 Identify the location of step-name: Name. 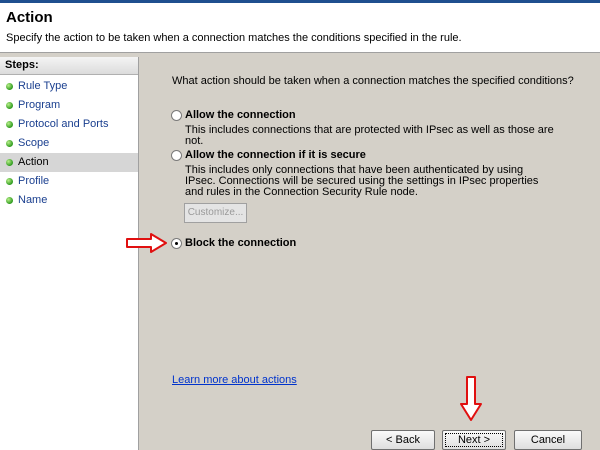
(69, 200).